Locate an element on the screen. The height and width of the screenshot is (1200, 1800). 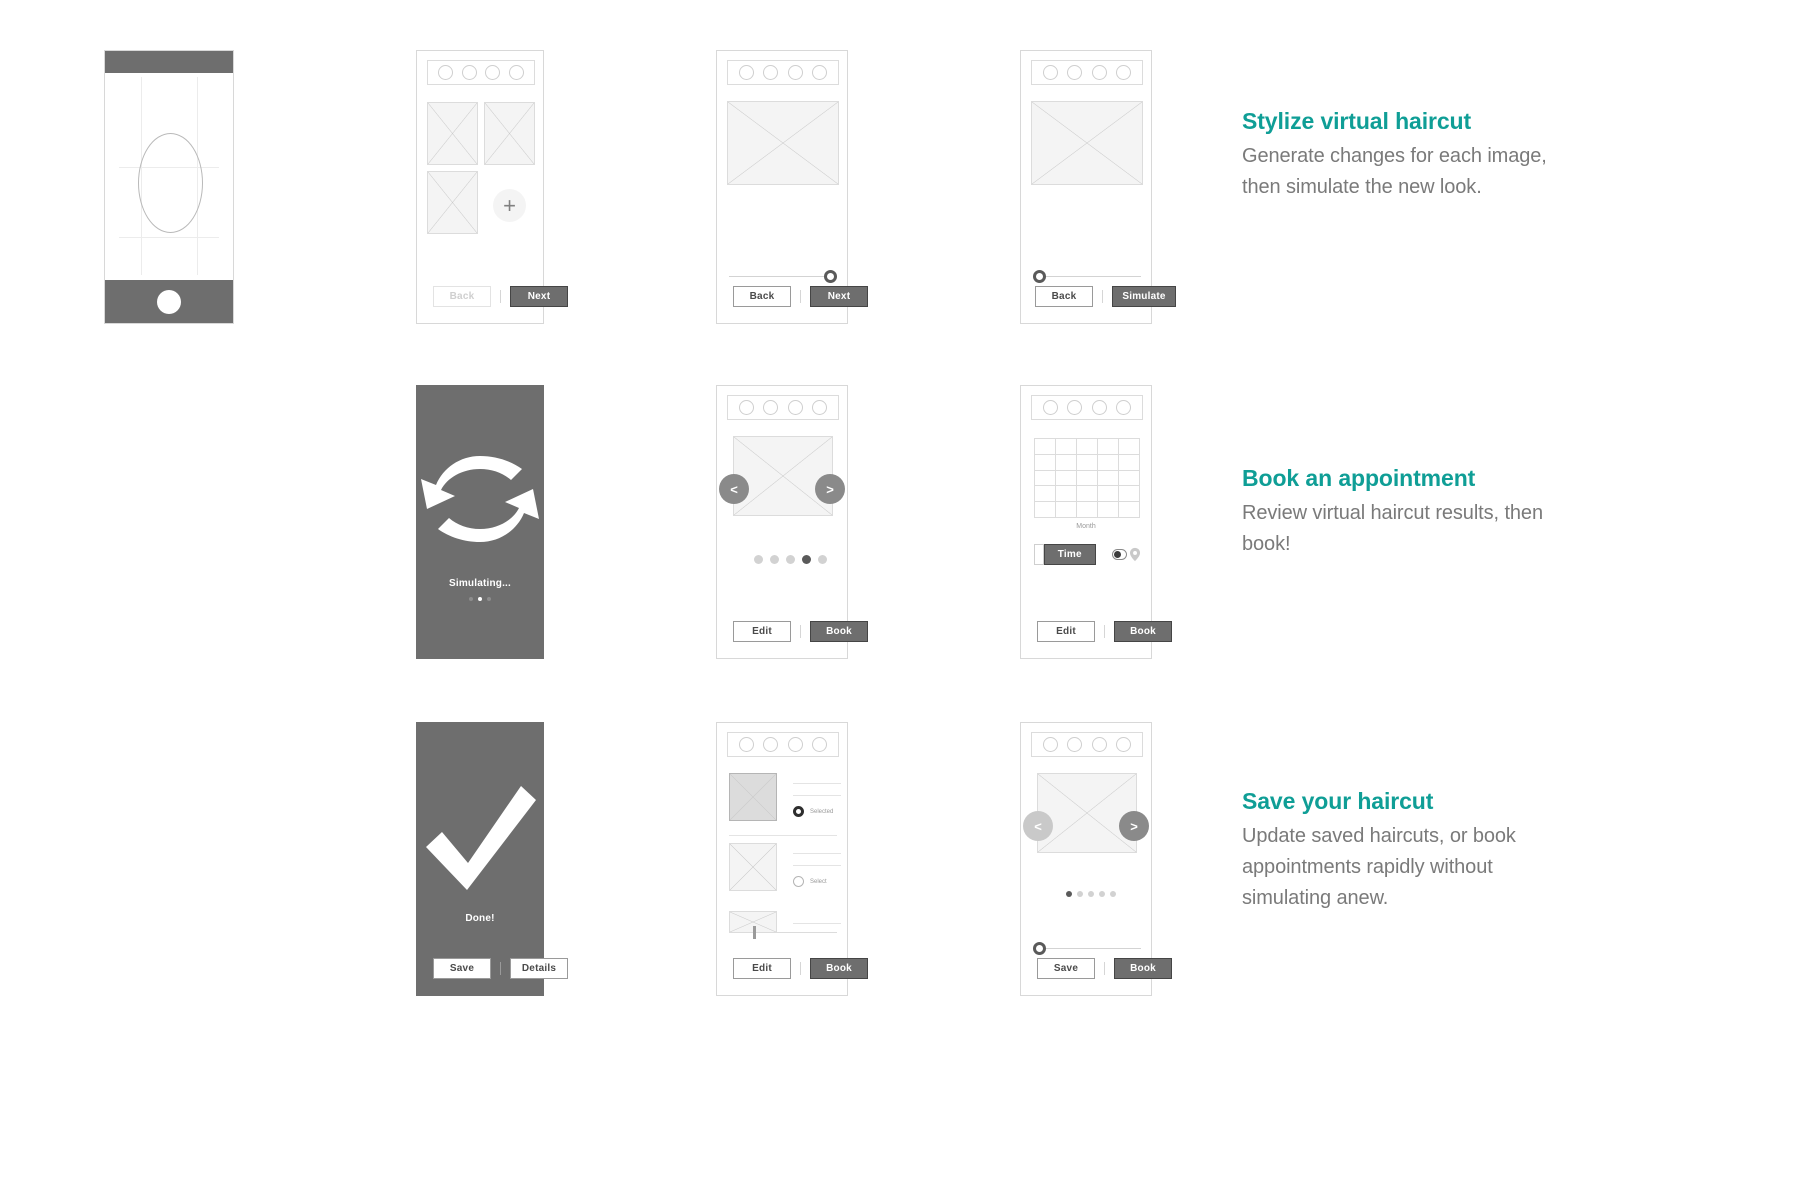
shutter-button is located at coordinates (169, 301).